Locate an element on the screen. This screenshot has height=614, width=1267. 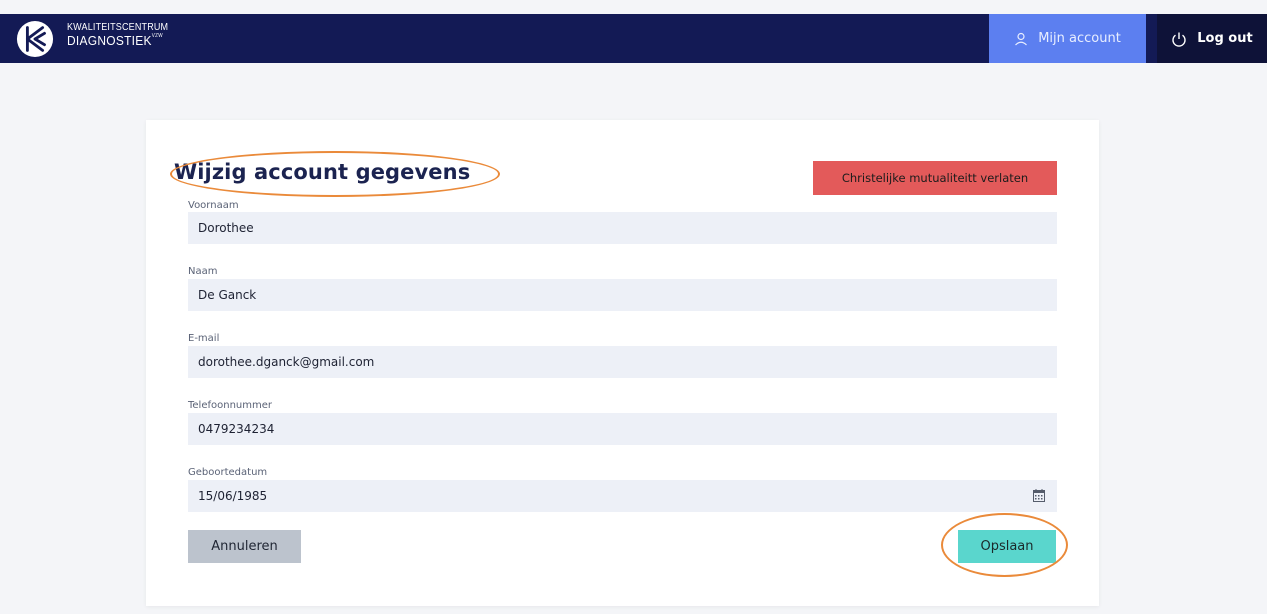
brand-line2: DIAGNOSTIEKVZW is located at coordinates (118, 40).